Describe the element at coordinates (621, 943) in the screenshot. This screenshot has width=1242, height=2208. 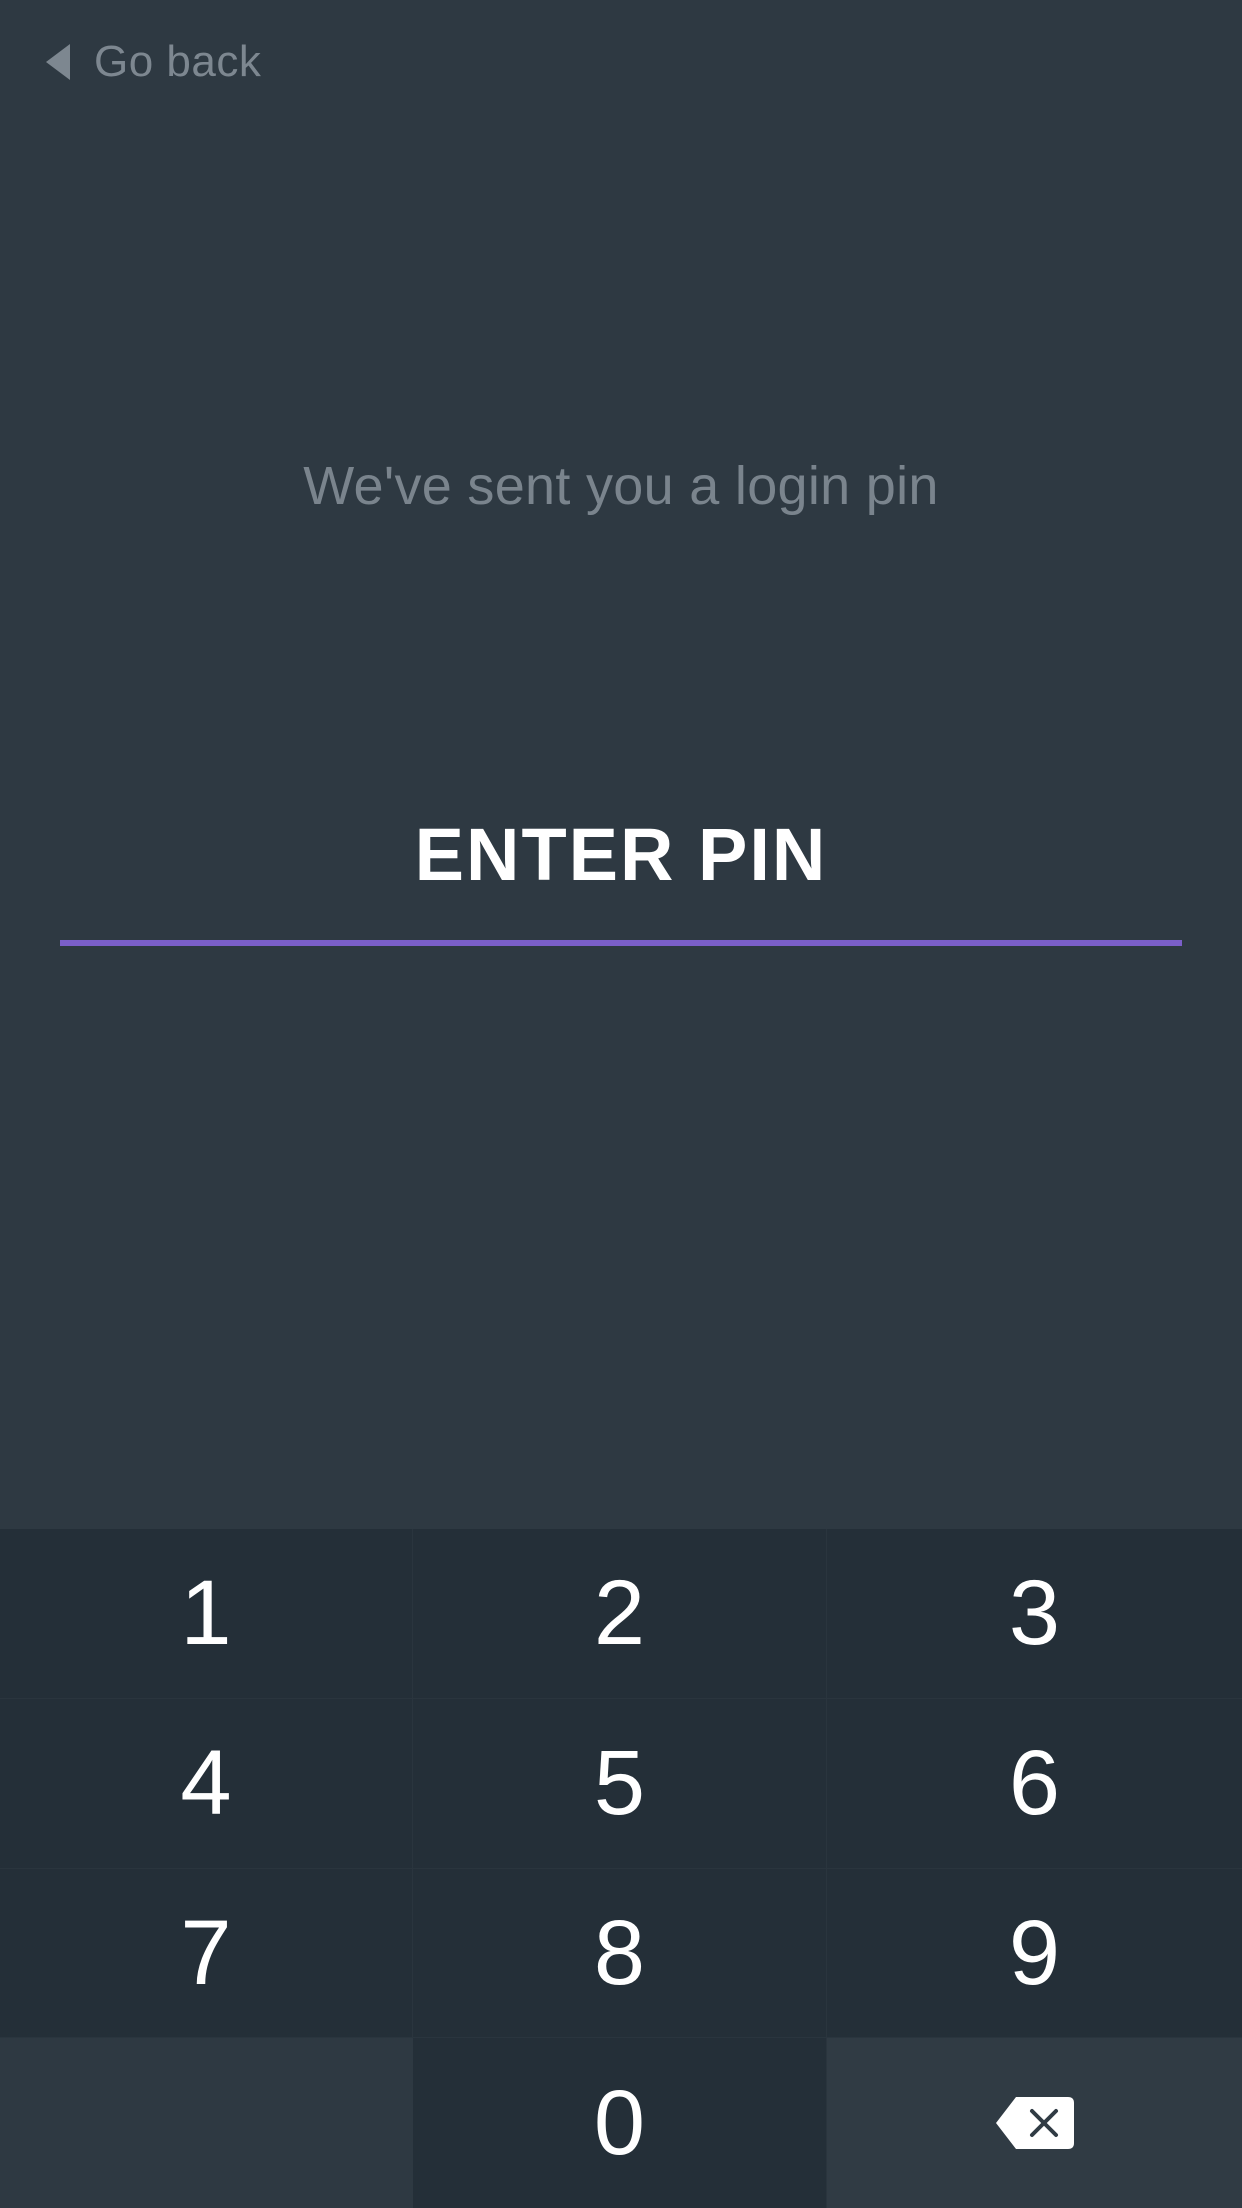
I see `pin-input-underline` at that location.